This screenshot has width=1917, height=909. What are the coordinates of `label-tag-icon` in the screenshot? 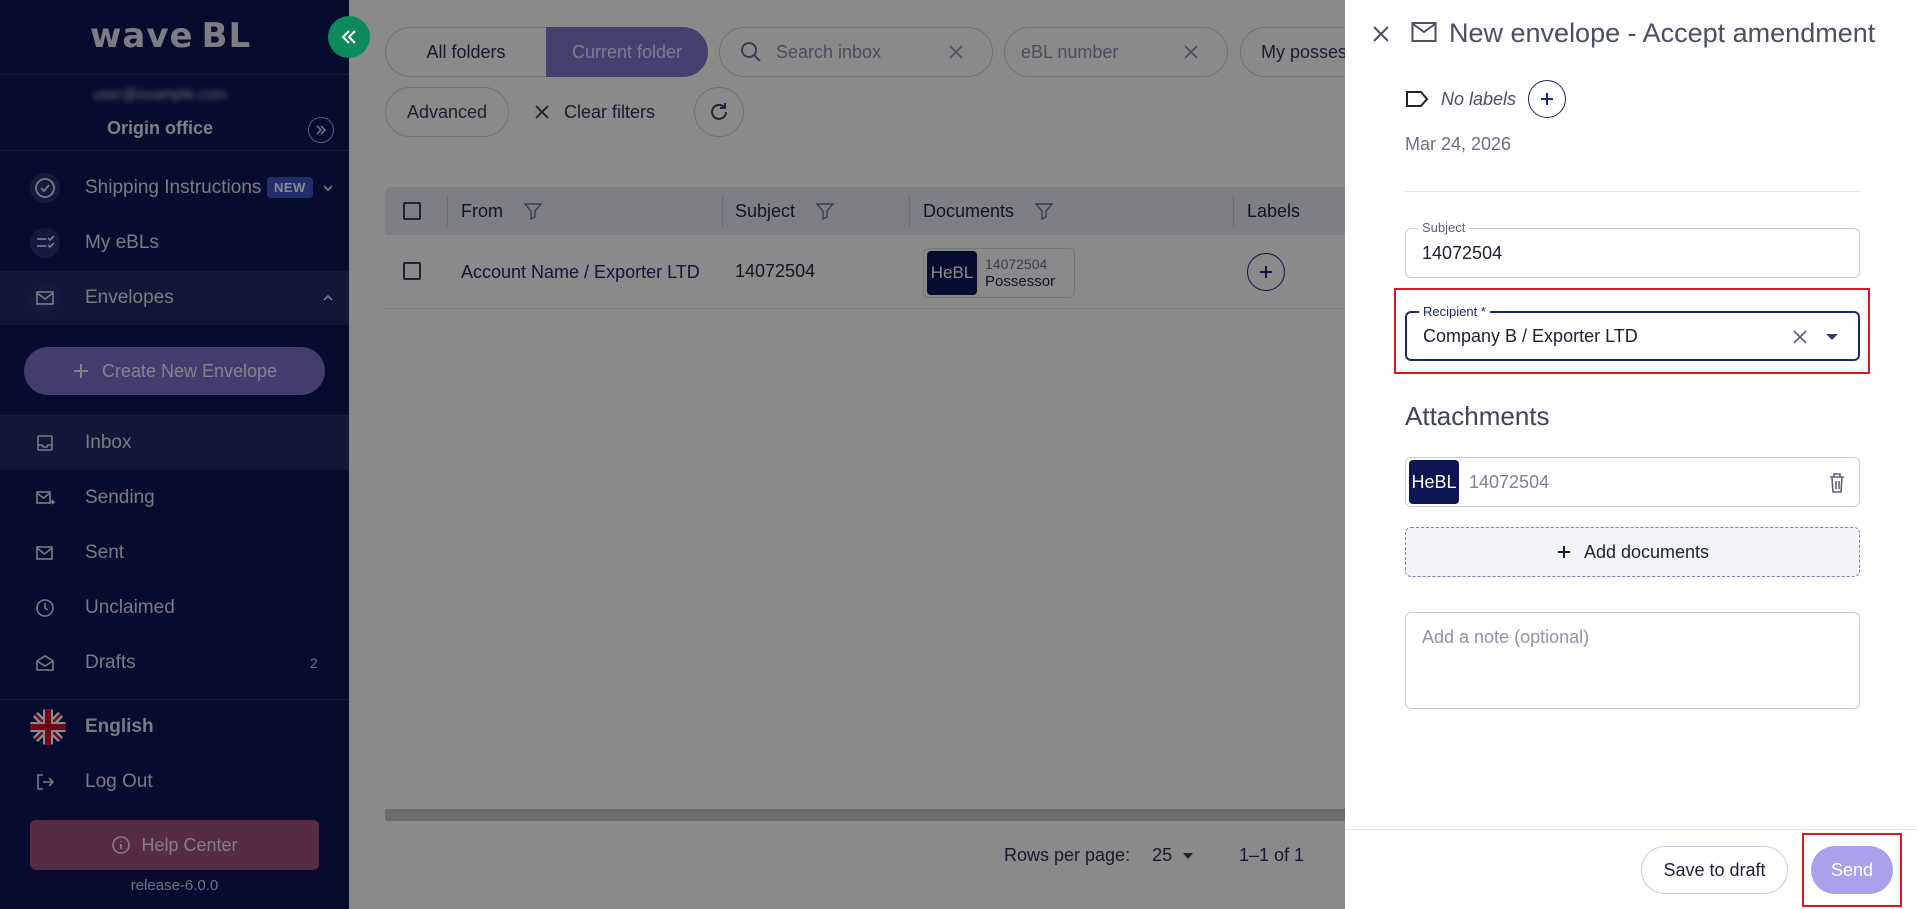 It's located at (1417, 99).